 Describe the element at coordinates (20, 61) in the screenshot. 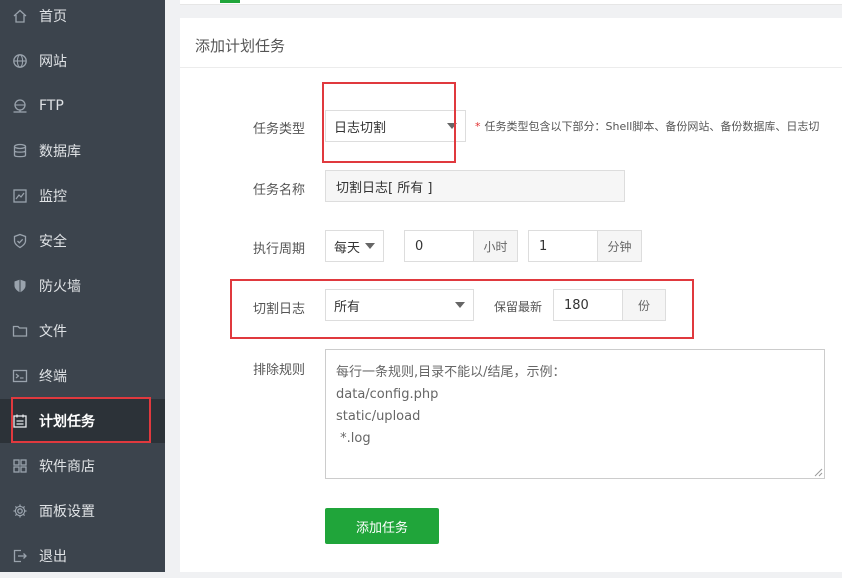

I see `globe-icon` at that location.